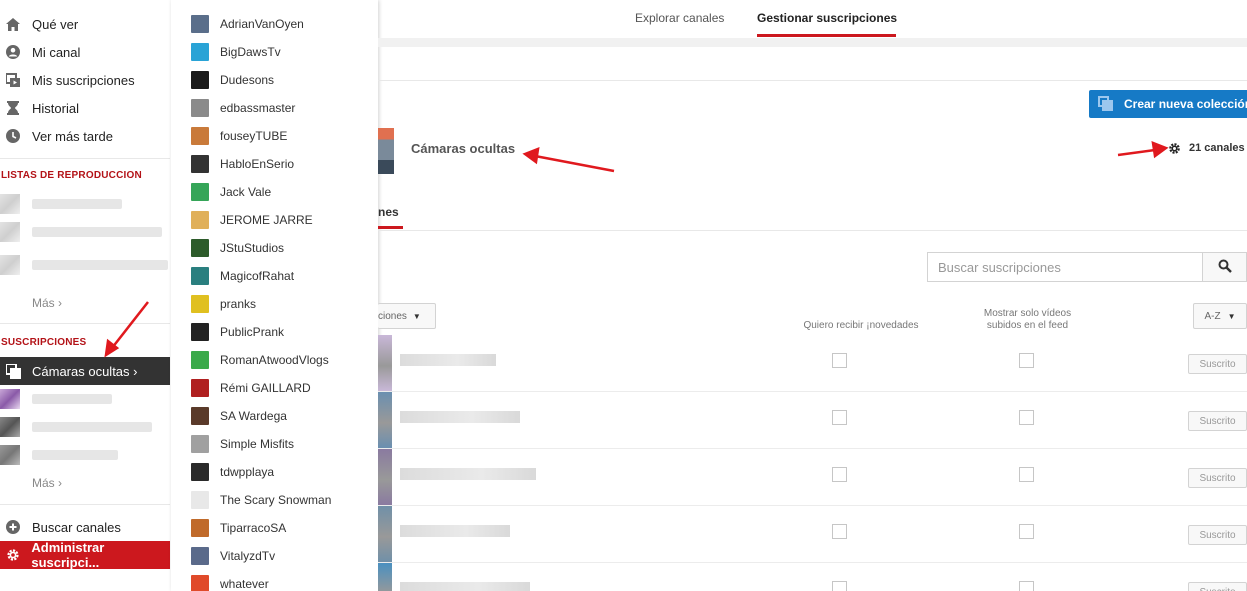 This screenshot has width=1247, height=591. I want to click on channel-menu-item: BigDawsTv, so click(274, 52).